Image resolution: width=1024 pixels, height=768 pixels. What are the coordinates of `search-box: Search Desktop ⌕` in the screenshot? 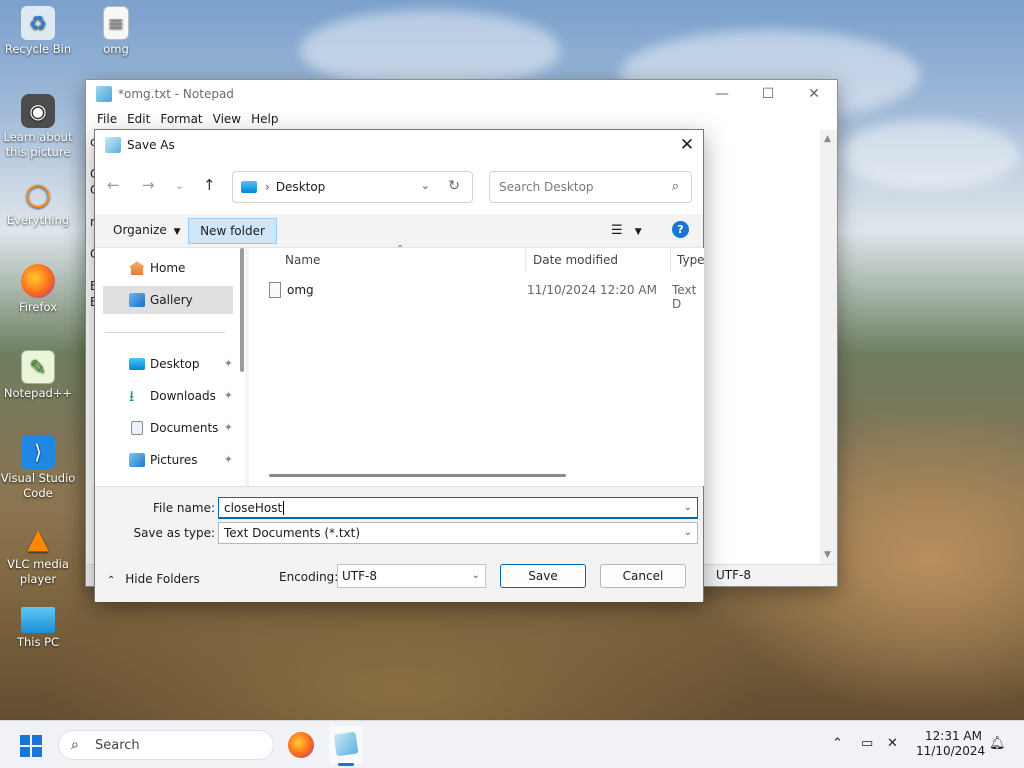 It's located at (590, 187).